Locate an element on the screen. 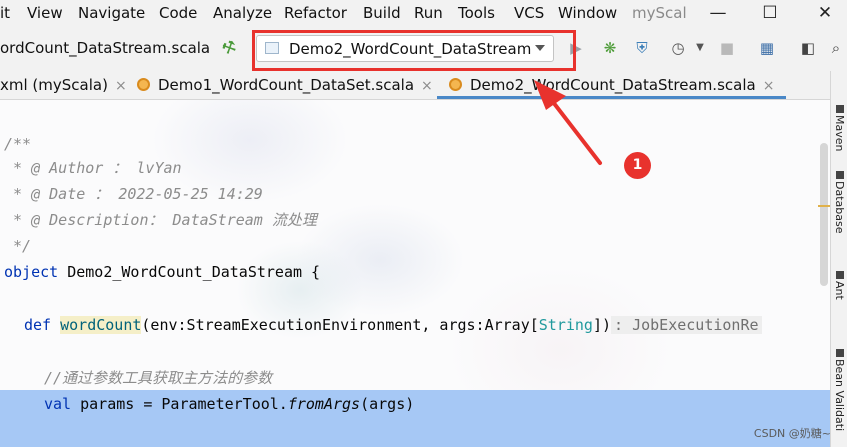 This screenshot has width=847, height=447. annotation-arrow is located at coordinates (568, 122).